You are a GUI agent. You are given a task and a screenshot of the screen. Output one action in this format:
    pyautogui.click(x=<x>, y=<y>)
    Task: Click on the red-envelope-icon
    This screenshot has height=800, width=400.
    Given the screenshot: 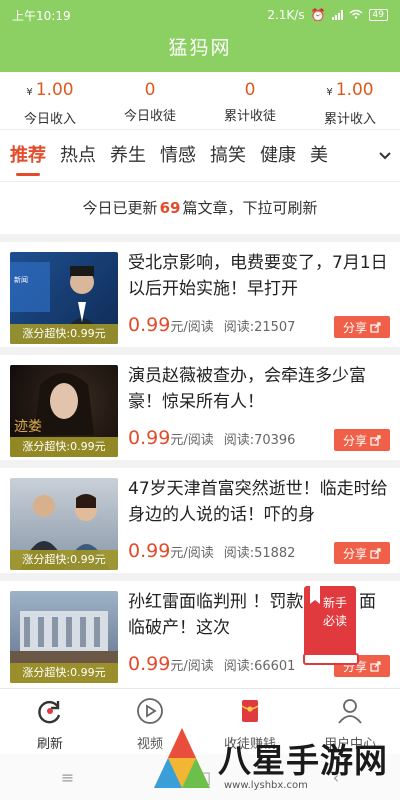 What is the action you would take?
    pyautogui.click(x=250, y=711)
    